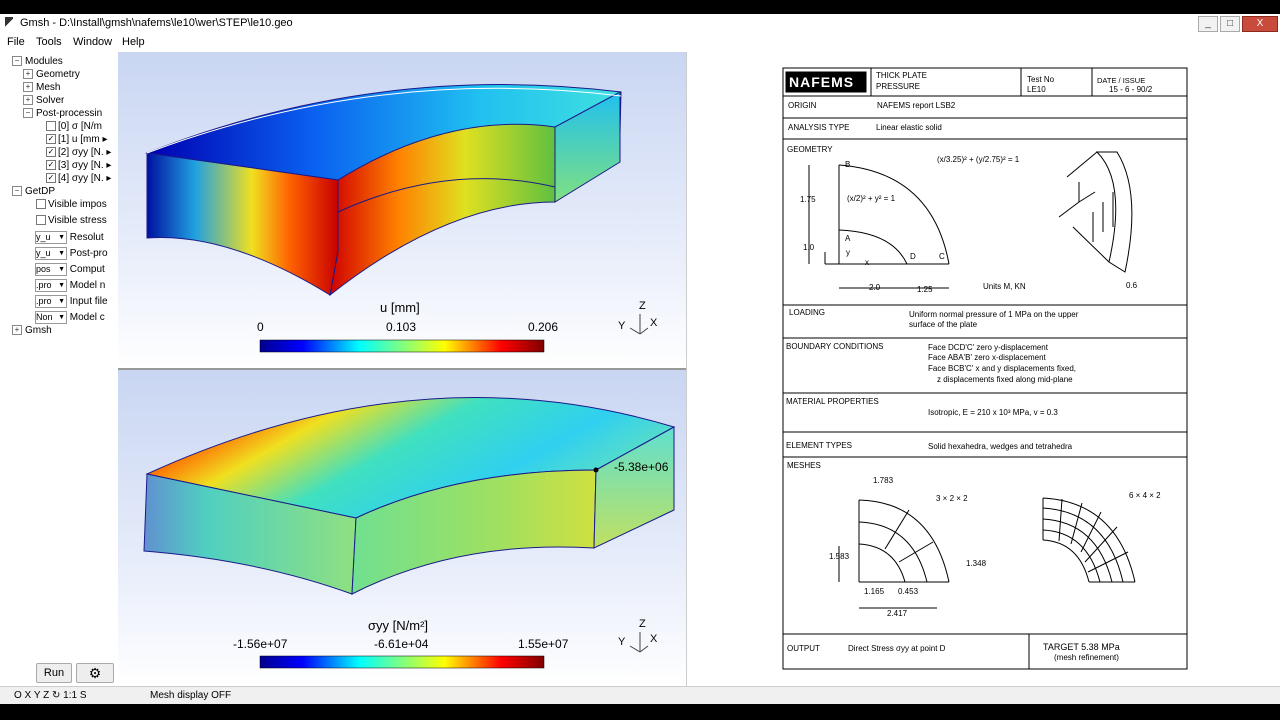  Describe the element at coordinates (133, 42) in the screenshot. I see `menu-help: Help` at that location.